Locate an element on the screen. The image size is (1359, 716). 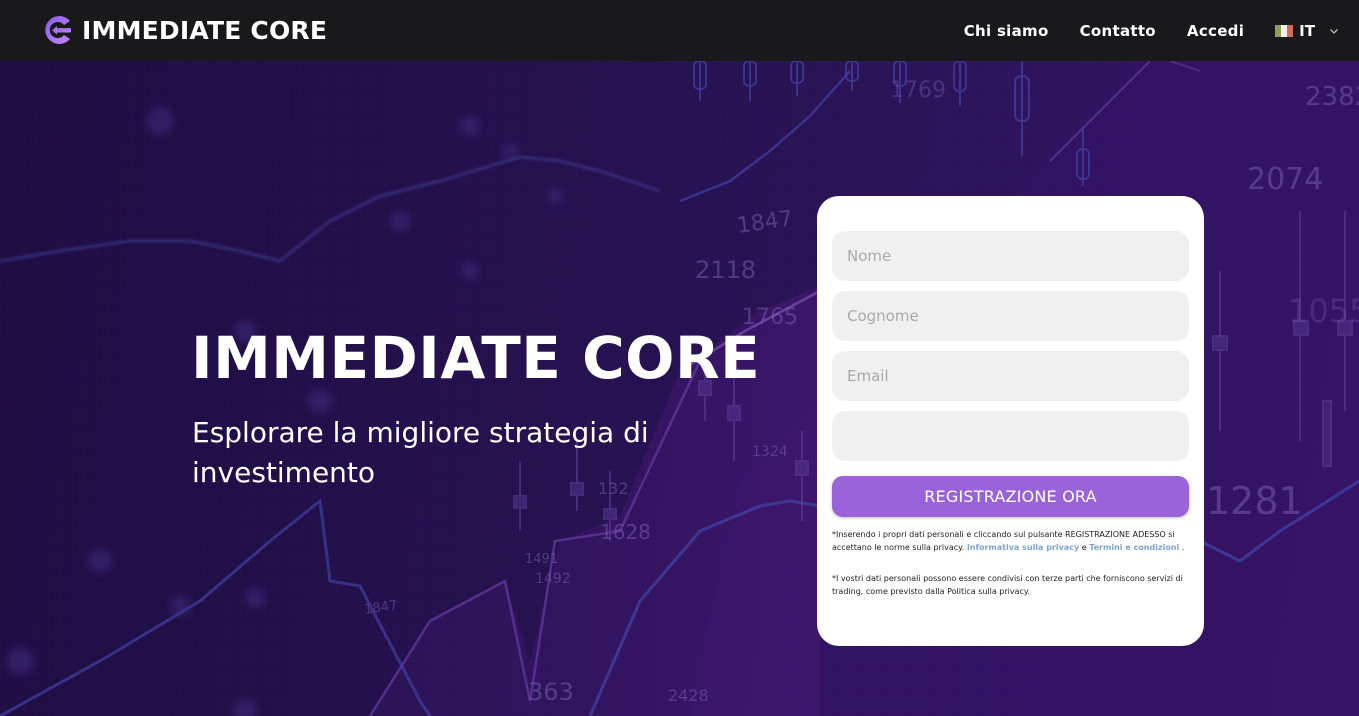
terms-conditions-link: Termini e condizioni is located at coordinates (1134, 547).